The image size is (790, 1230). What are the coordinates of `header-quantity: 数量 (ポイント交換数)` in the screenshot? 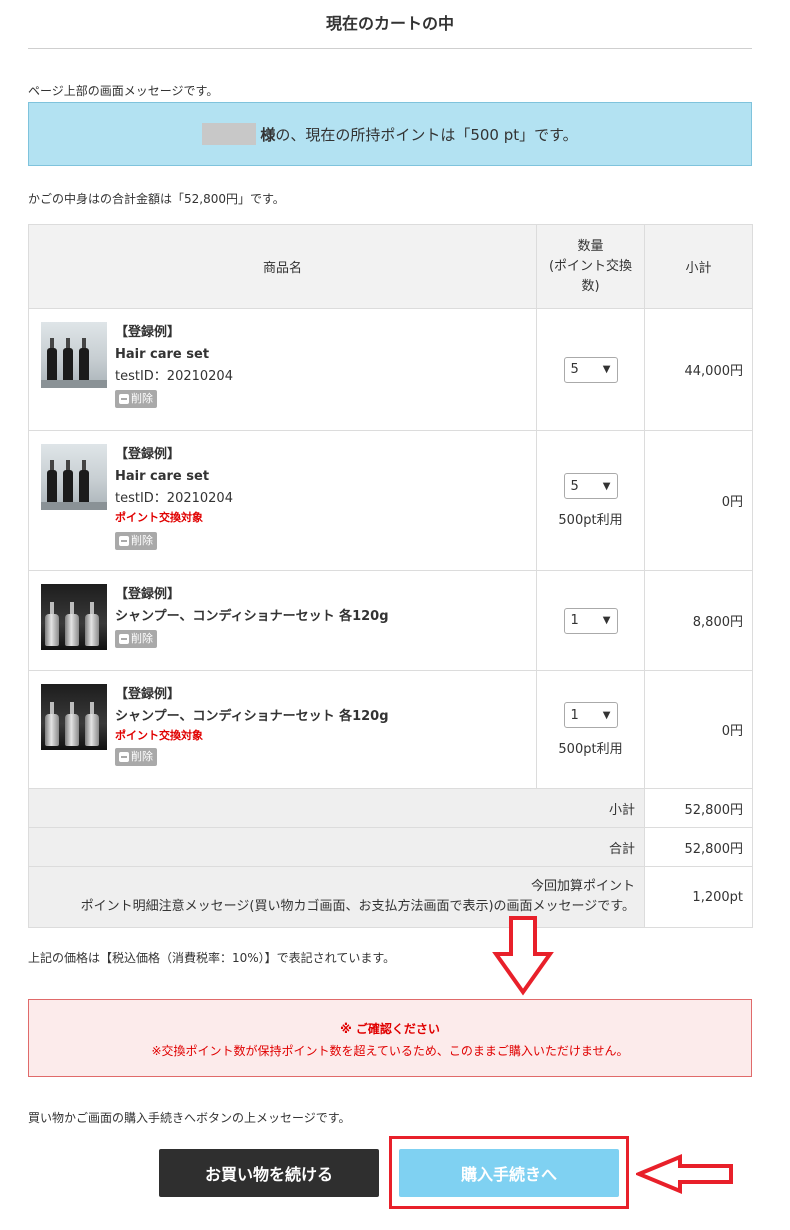 It's located at (590, 266).